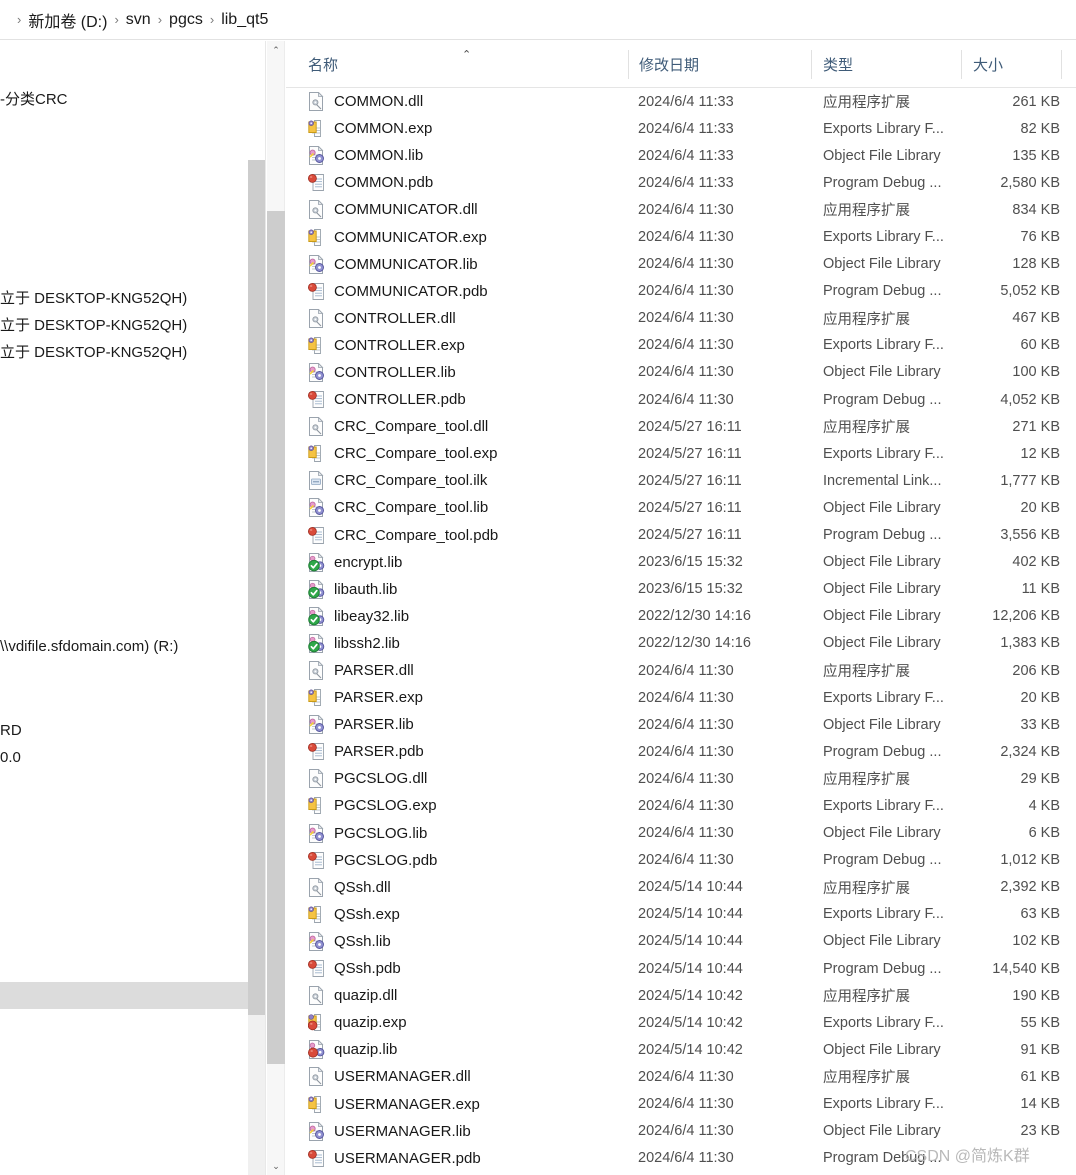  What do you see at coordinates (133, 995) in the screenshot?
I see `nav-tree-item` at bounding box center [133, 995].